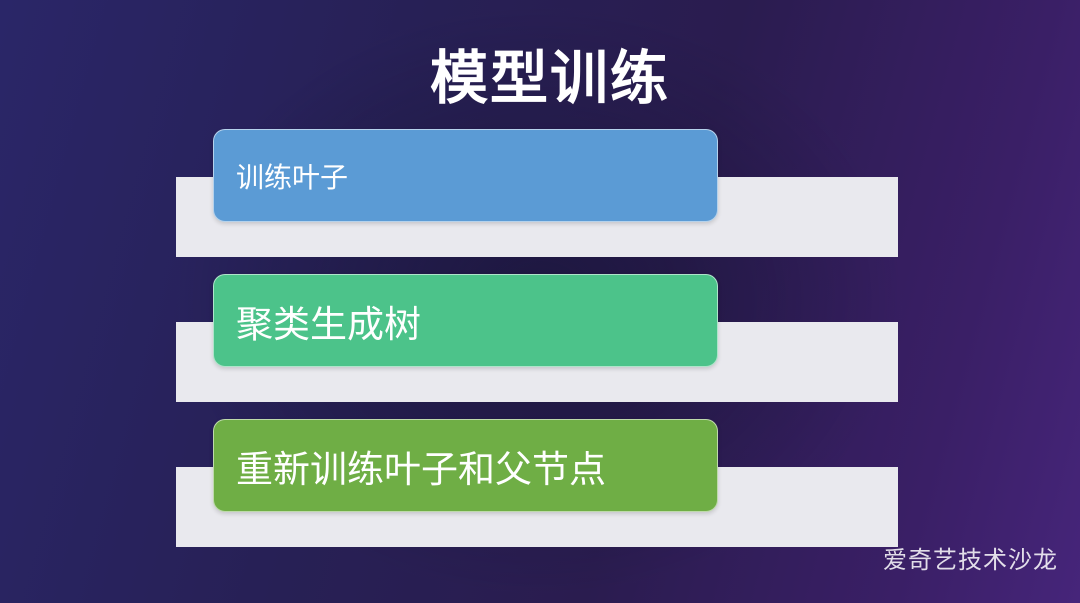  What do you see at coordinates (465, 320) in the screenshot?
I see `step-2-box: 聚类生成树` at bounding box center [465, 320].